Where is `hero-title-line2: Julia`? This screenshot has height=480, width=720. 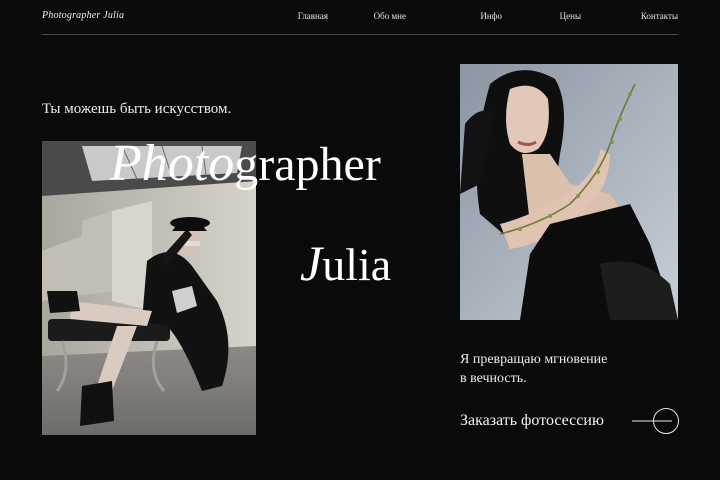
hero-title-line2: Julia is located at coordinates (345, 263).